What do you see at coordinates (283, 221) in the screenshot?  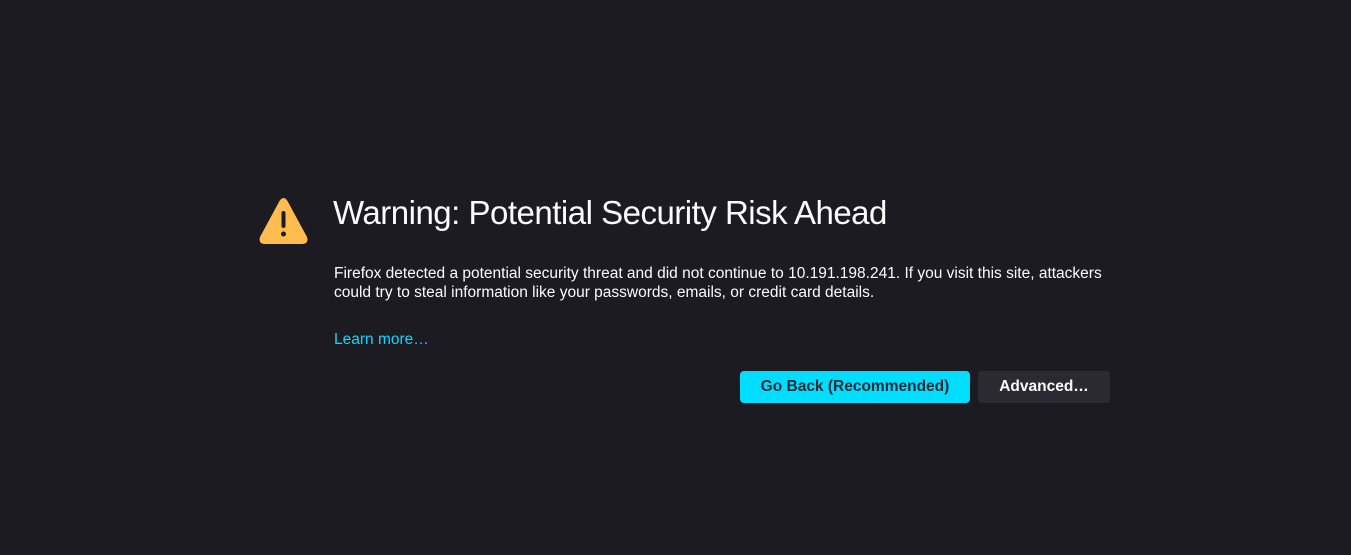 I see `warning-triangle-icon` at bounding box center [283, 221].